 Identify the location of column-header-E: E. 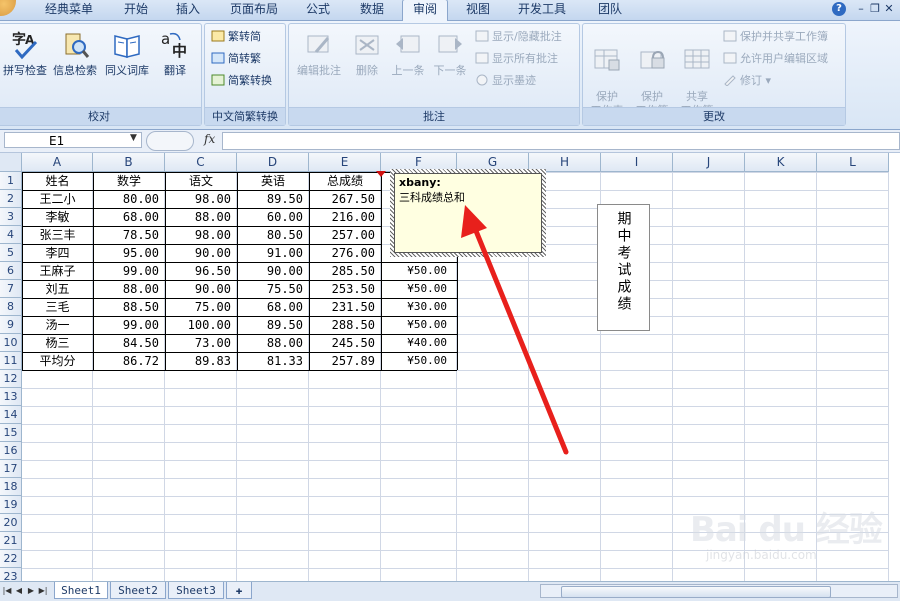
(345, 162).